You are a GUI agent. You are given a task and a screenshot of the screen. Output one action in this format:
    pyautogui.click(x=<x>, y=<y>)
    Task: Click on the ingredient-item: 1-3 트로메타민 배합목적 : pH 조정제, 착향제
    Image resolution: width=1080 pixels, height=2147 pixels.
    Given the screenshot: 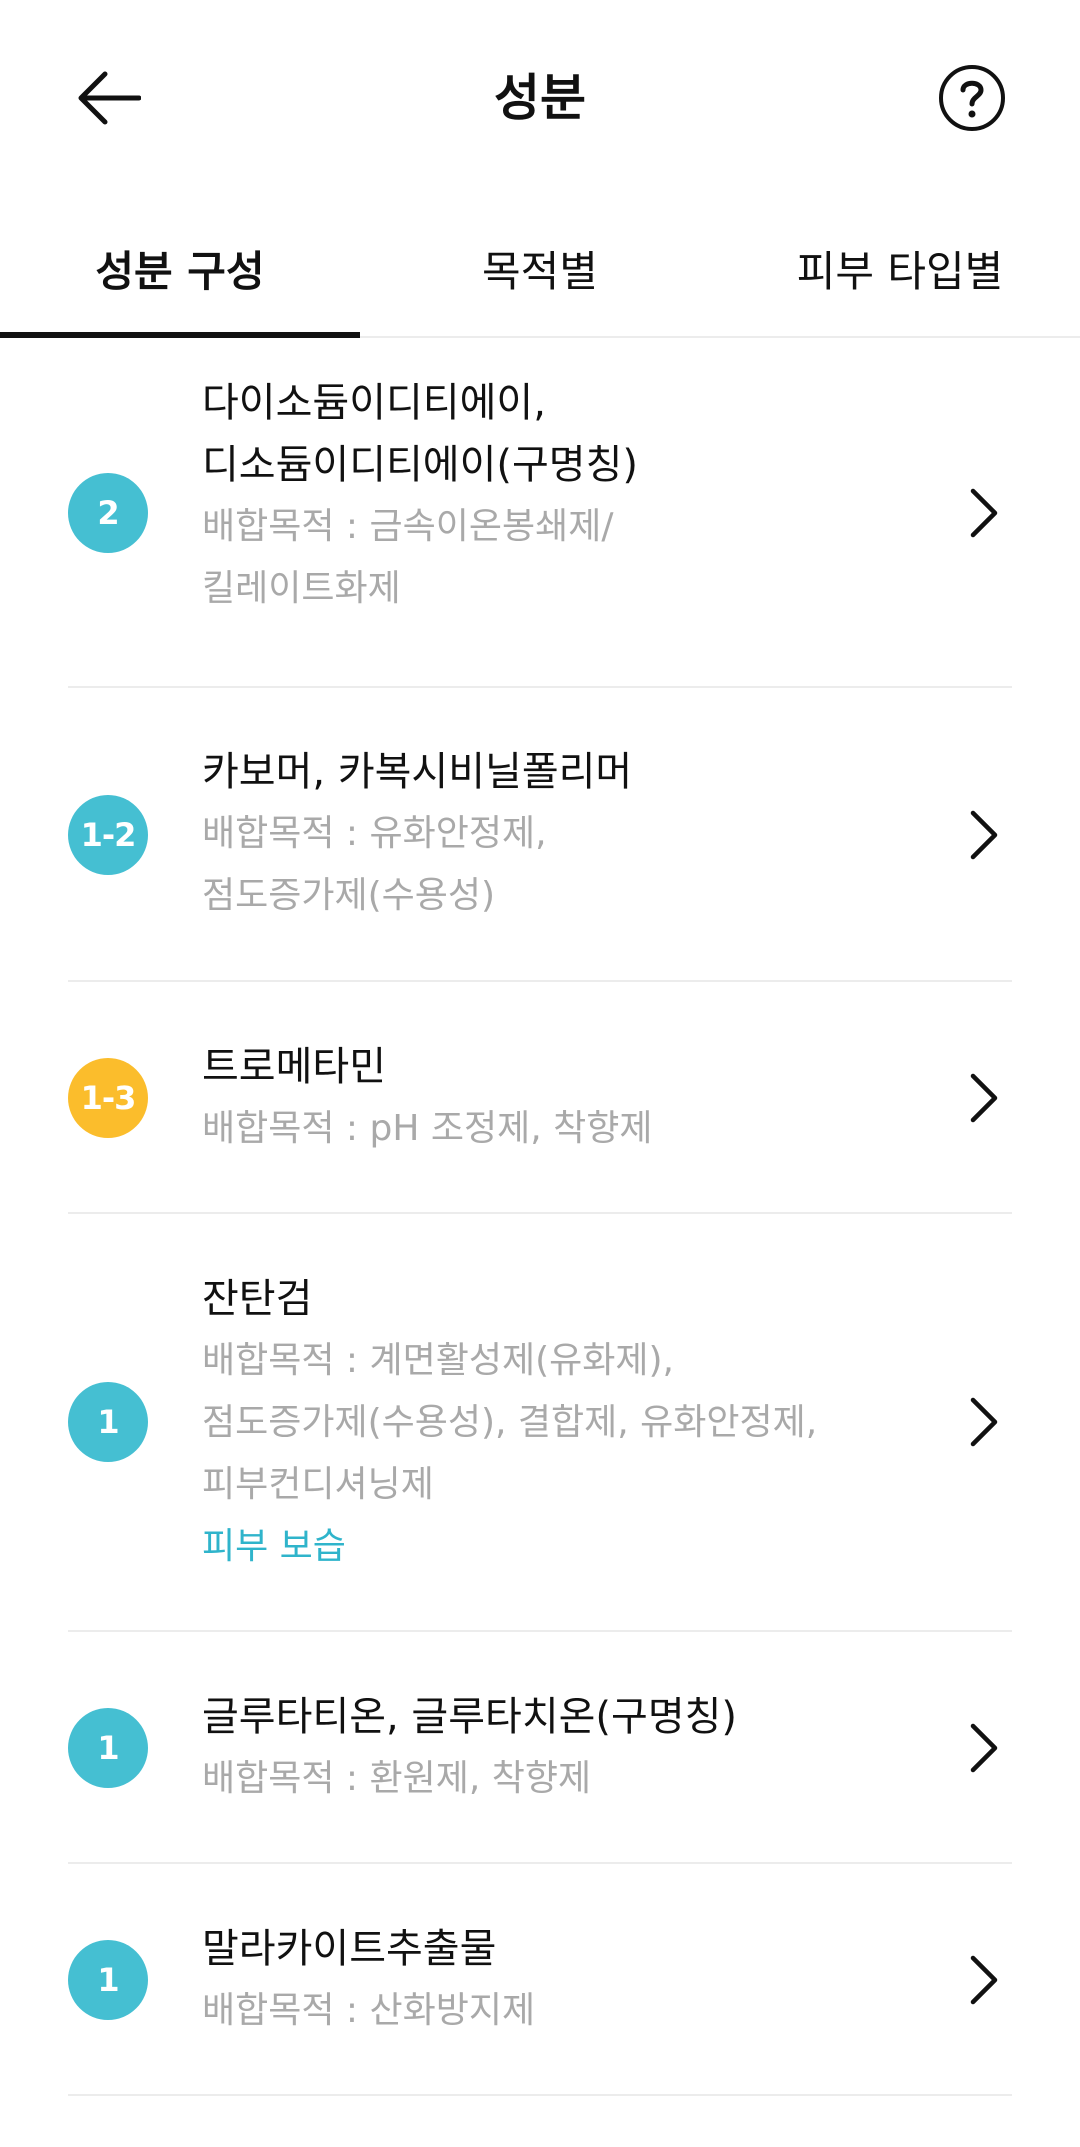 What is the action you would take?
    pyautogui.click(x=540, y=1098)
    